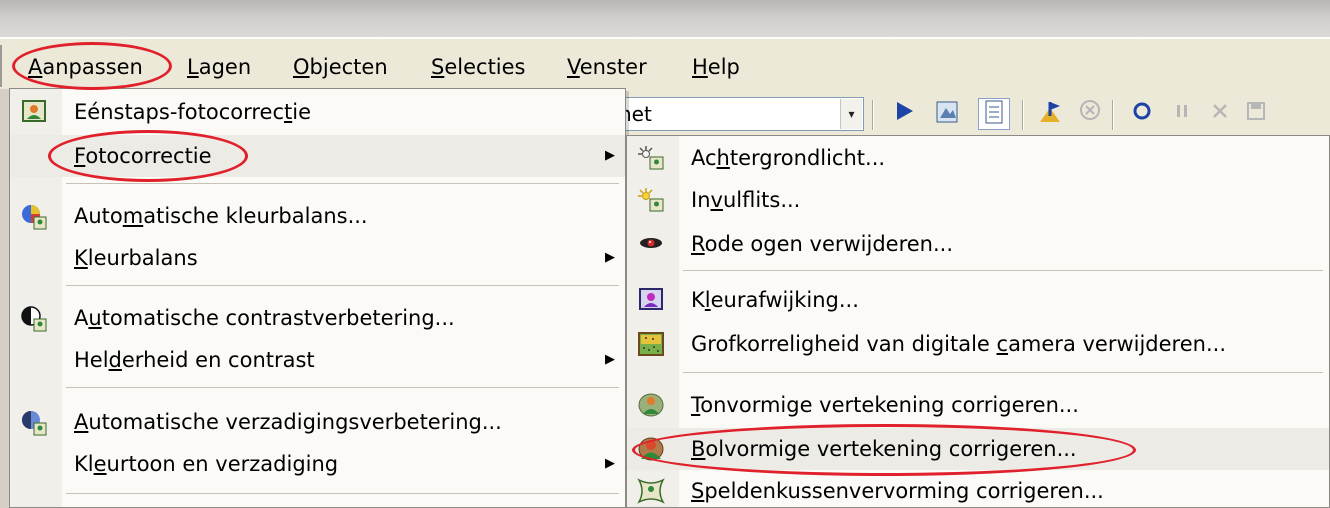 This screenshot has width=1330, height=508. Describe the element at coordinates (317, 156) in the screenshot. I see `menu-item-fotocorrectie: Fotocorrectie ▶` at that location.